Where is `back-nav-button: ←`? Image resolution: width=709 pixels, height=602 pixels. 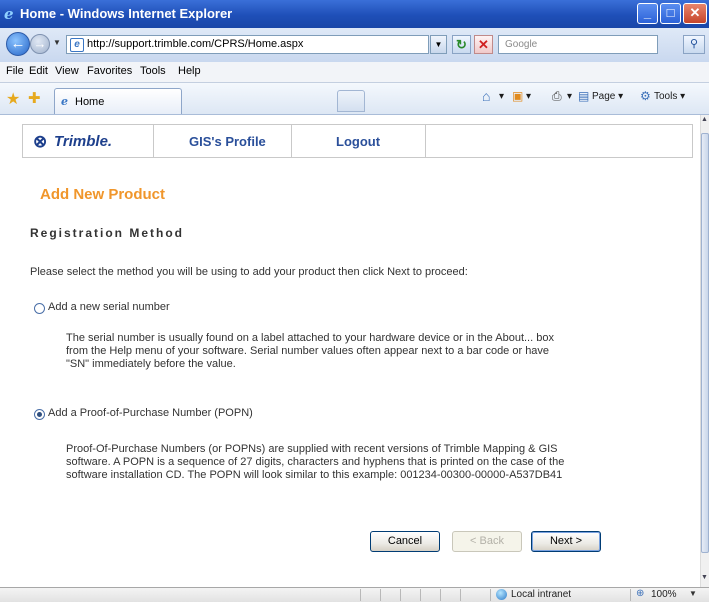 back-nav-button: ← is located at coordinates (18, 44).